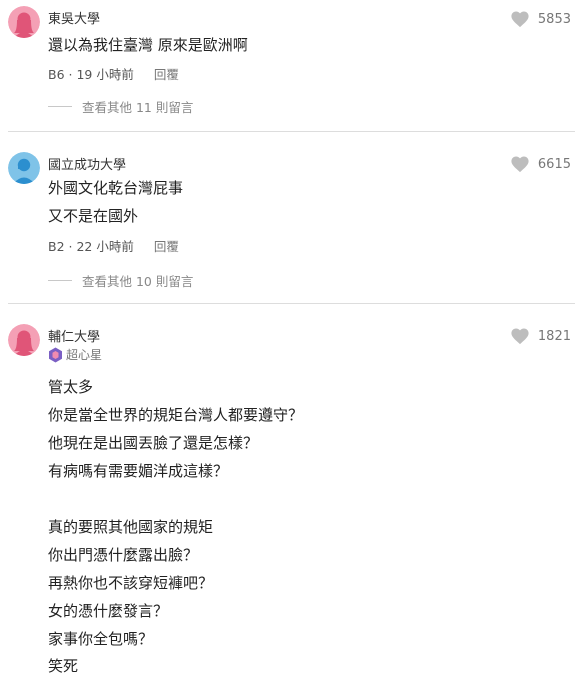 This screenshot has width=575, height=677. Describe the element at coordinates (91, 74) in the screenshot. I see `floor-and-time: B6 · 19 小時前` at that location.